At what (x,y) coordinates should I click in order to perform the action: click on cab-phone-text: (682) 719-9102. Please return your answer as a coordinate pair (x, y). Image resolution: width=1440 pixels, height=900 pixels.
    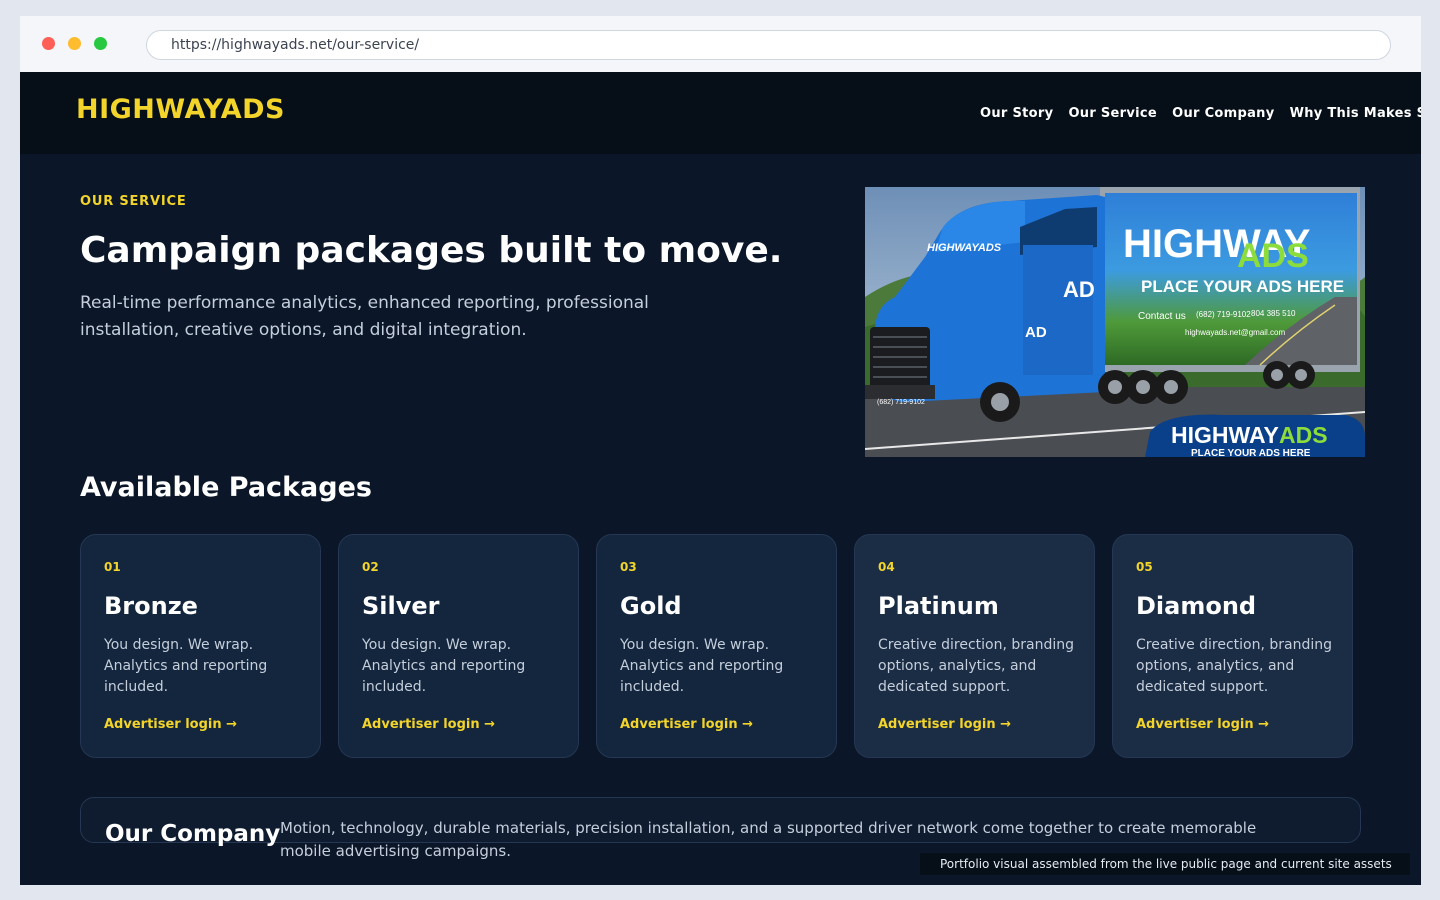
    Looking at the image, I should click on (901, 402).